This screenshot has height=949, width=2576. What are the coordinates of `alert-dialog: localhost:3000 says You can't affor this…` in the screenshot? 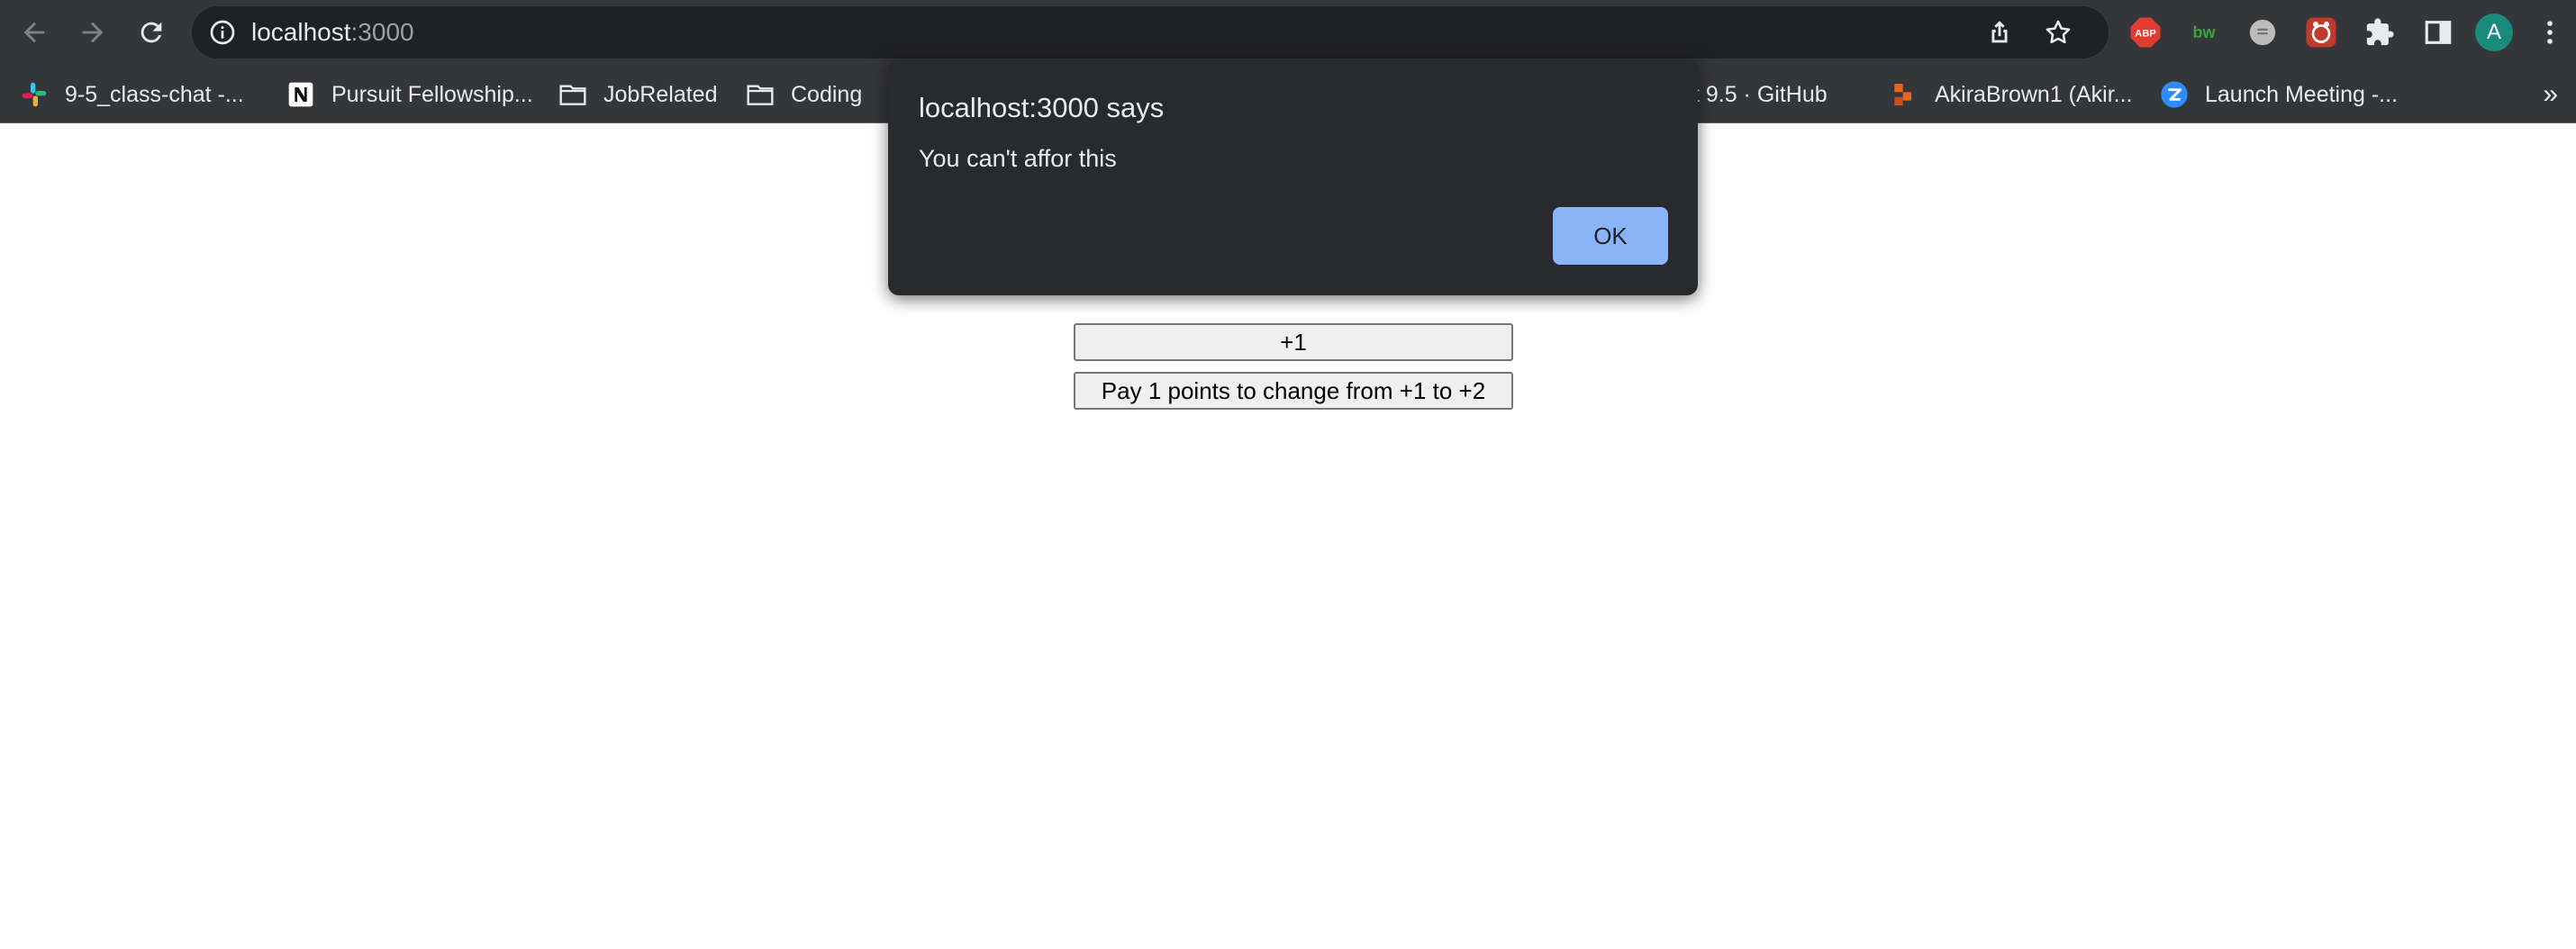 It's located at (1293, 177).